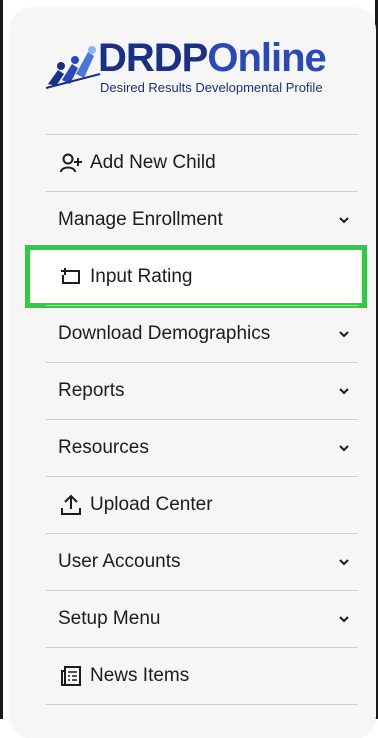  Describe the element at coordinates (140, 219) in the screenshot. I see `sidebar-item-label: Manage Enrollment` at that location.